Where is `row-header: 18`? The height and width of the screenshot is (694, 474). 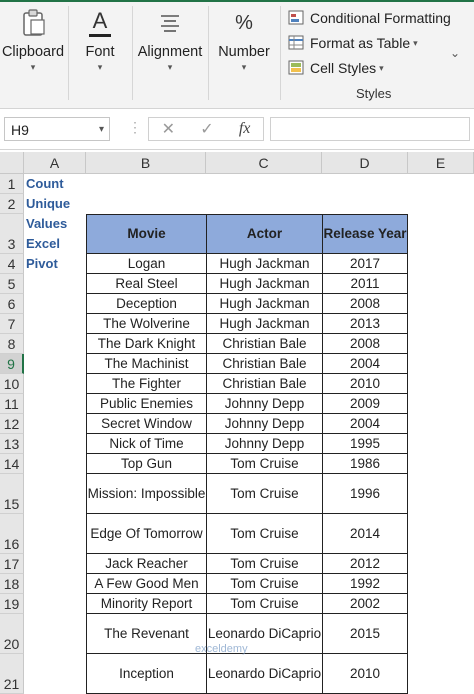 row-header: 18 is located at coordinates (12, 584).